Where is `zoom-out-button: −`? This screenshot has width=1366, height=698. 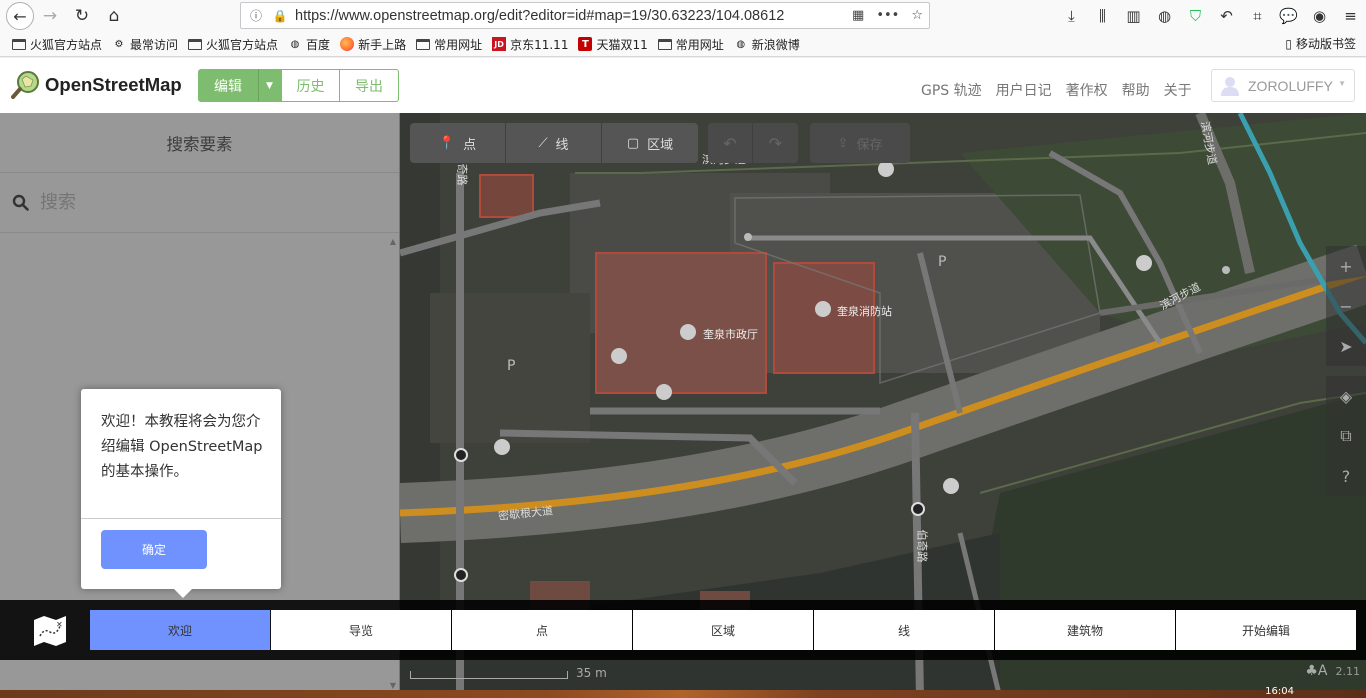
zoom-out-button: − is located at coordinates (1346, 306).